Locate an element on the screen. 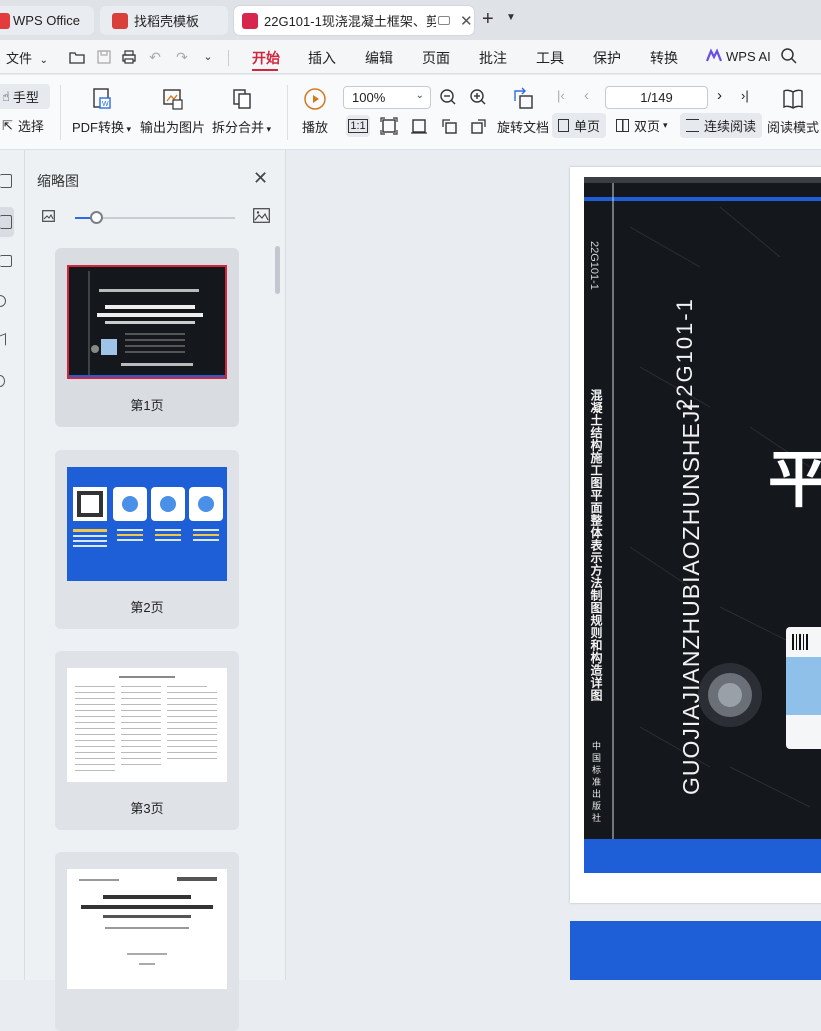  hand-tool-button: ☝ 手型 is located at coordinates (25, 96).